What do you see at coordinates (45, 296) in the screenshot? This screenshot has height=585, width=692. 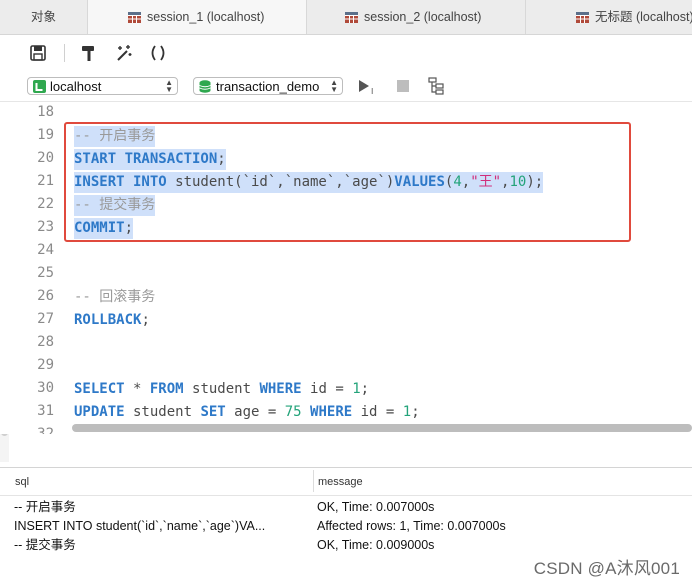 I see `line-number: 26` at bounding box center [45, 296].